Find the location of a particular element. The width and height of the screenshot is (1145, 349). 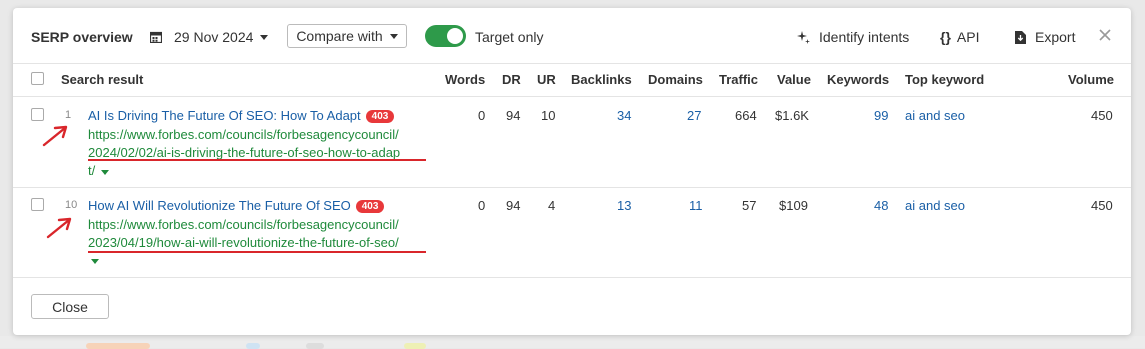

header-top-keyword: Top keyword is located at coordinates (944, 79).